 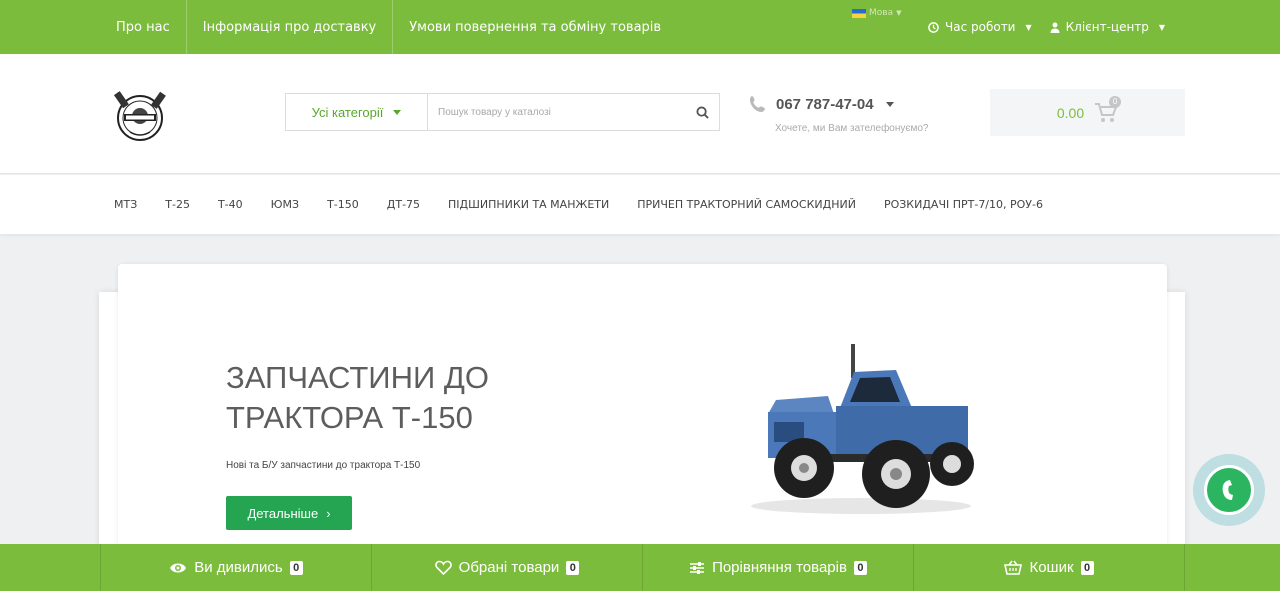 I want to click on top-link-returns: Умови повернення та обміну товарів, so click(x=534, y=27).